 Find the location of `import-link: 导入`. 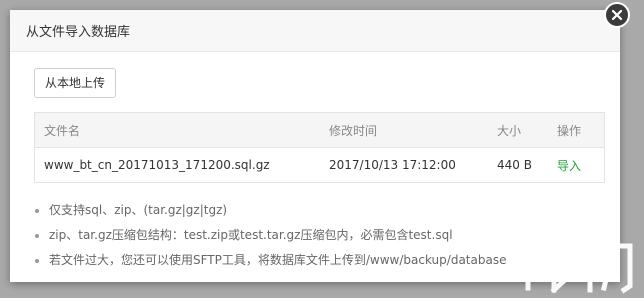

import-link: 导入 is located at coordinates (569, 166).